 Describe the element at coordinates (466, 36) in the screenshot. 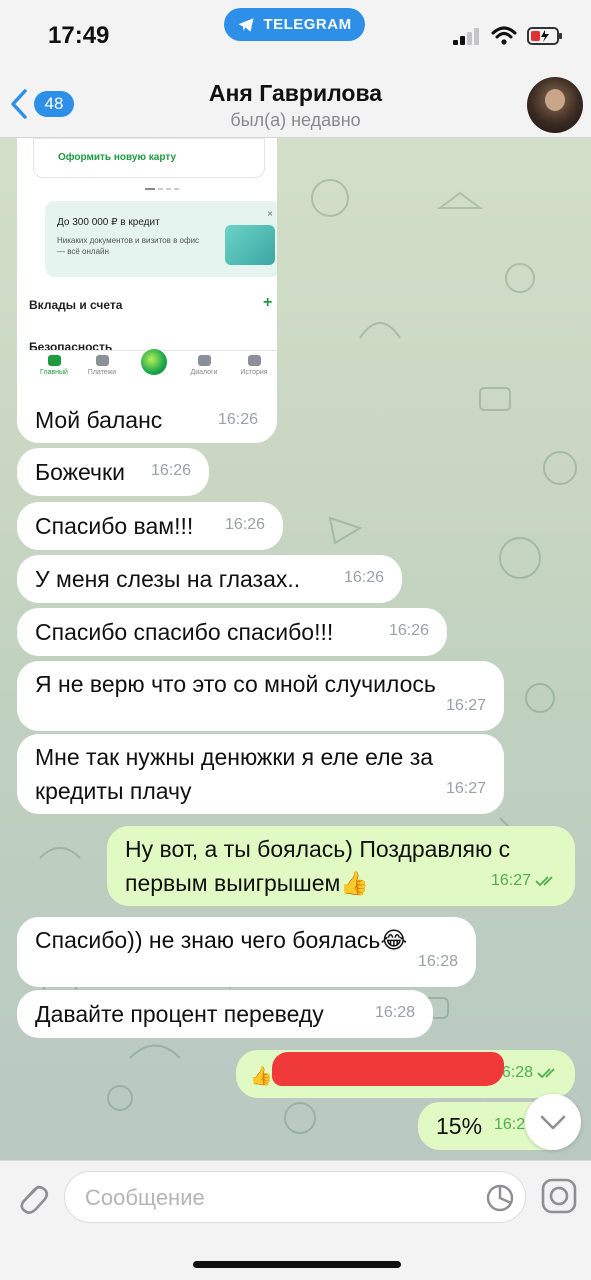

I see `signal-icon` at that location.